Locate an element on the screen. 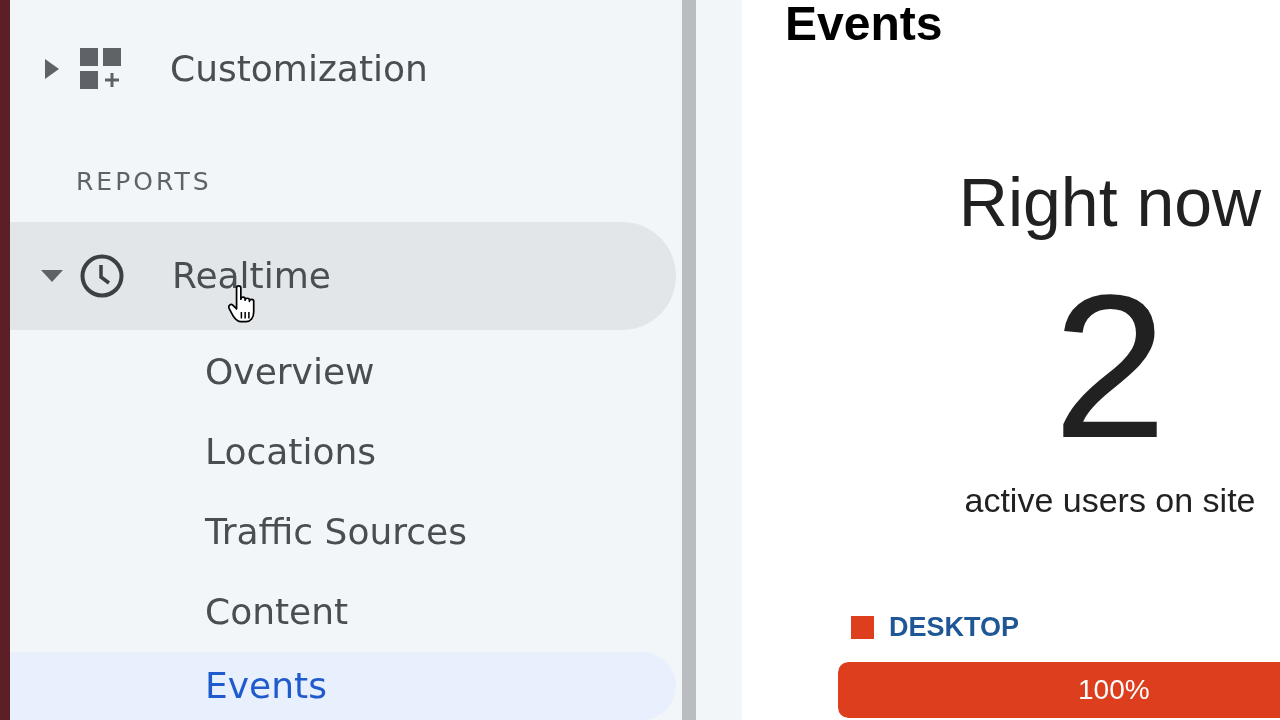  grid-plus-icon is located at coordinates (101, 69).